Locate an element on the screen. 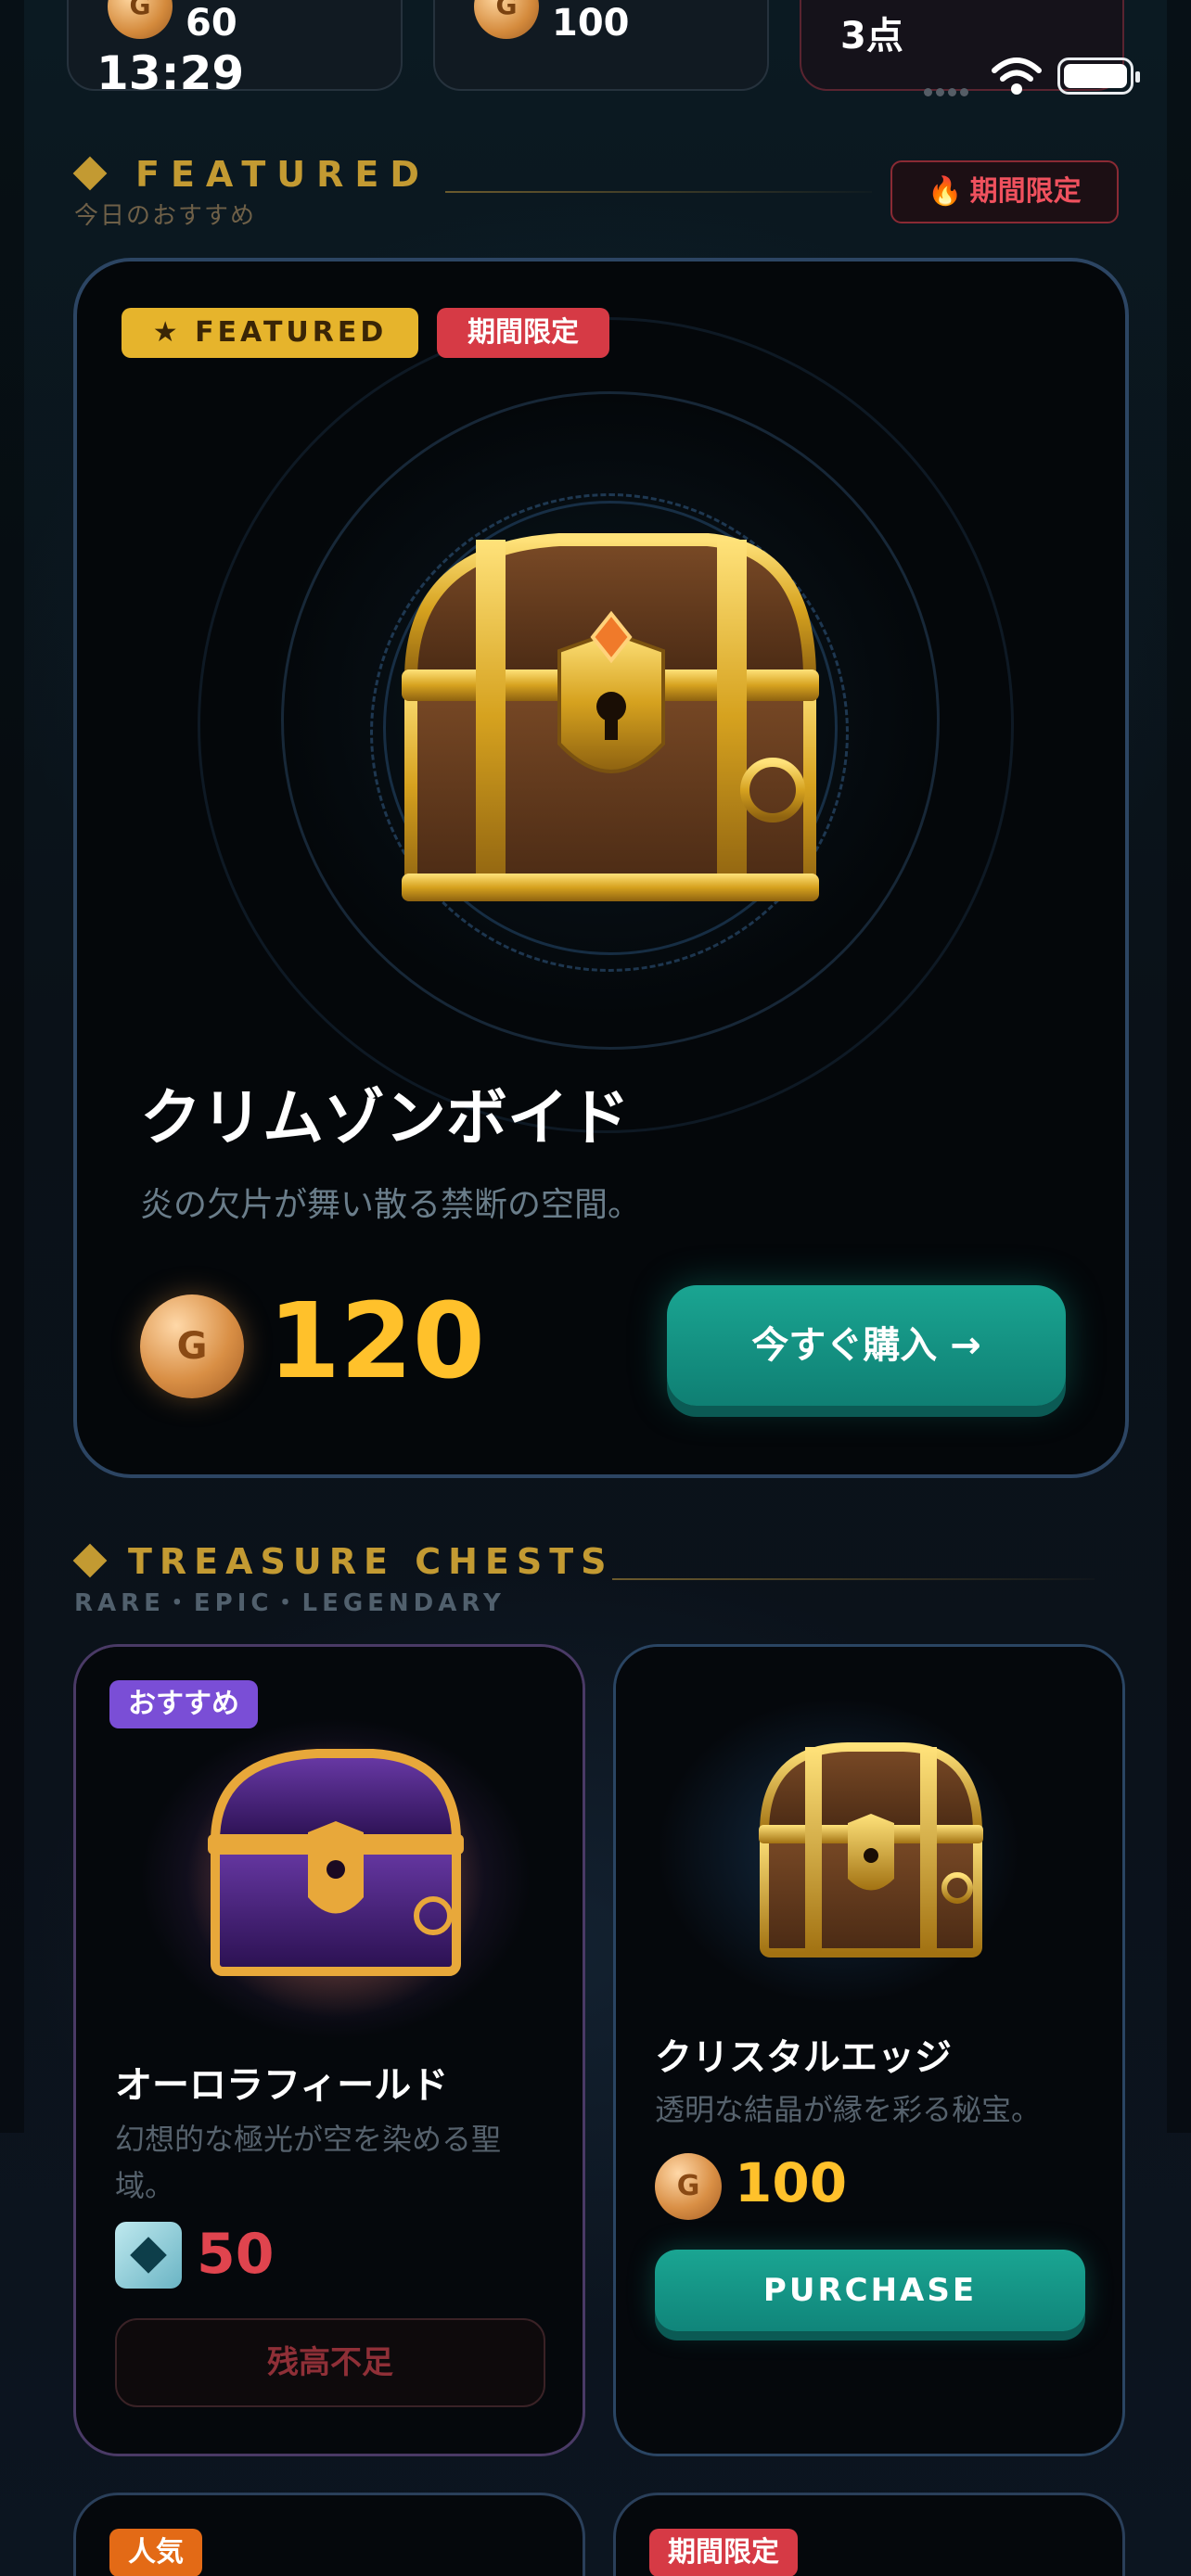 The width and height of the screenshot is (1191, 2576). popular-tag: 人気 is located at coordinates (155, 2553).